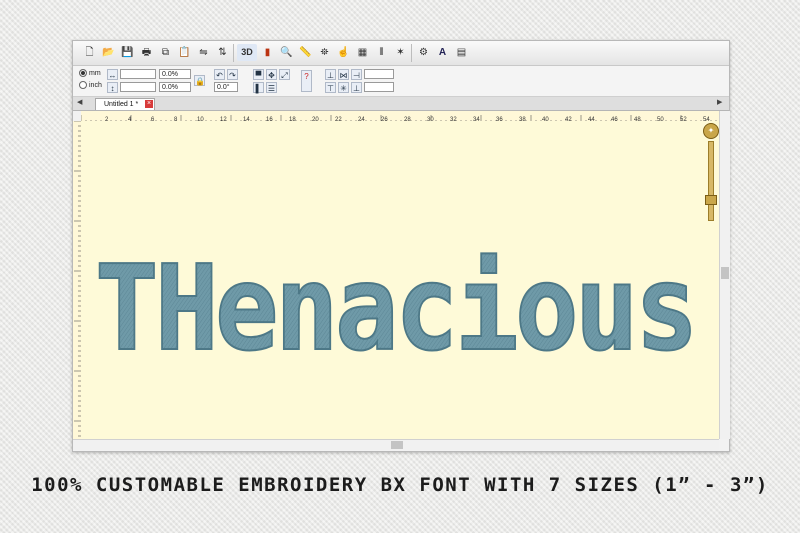  I want to click on tab-close-icon: ×, so click(149, 104).